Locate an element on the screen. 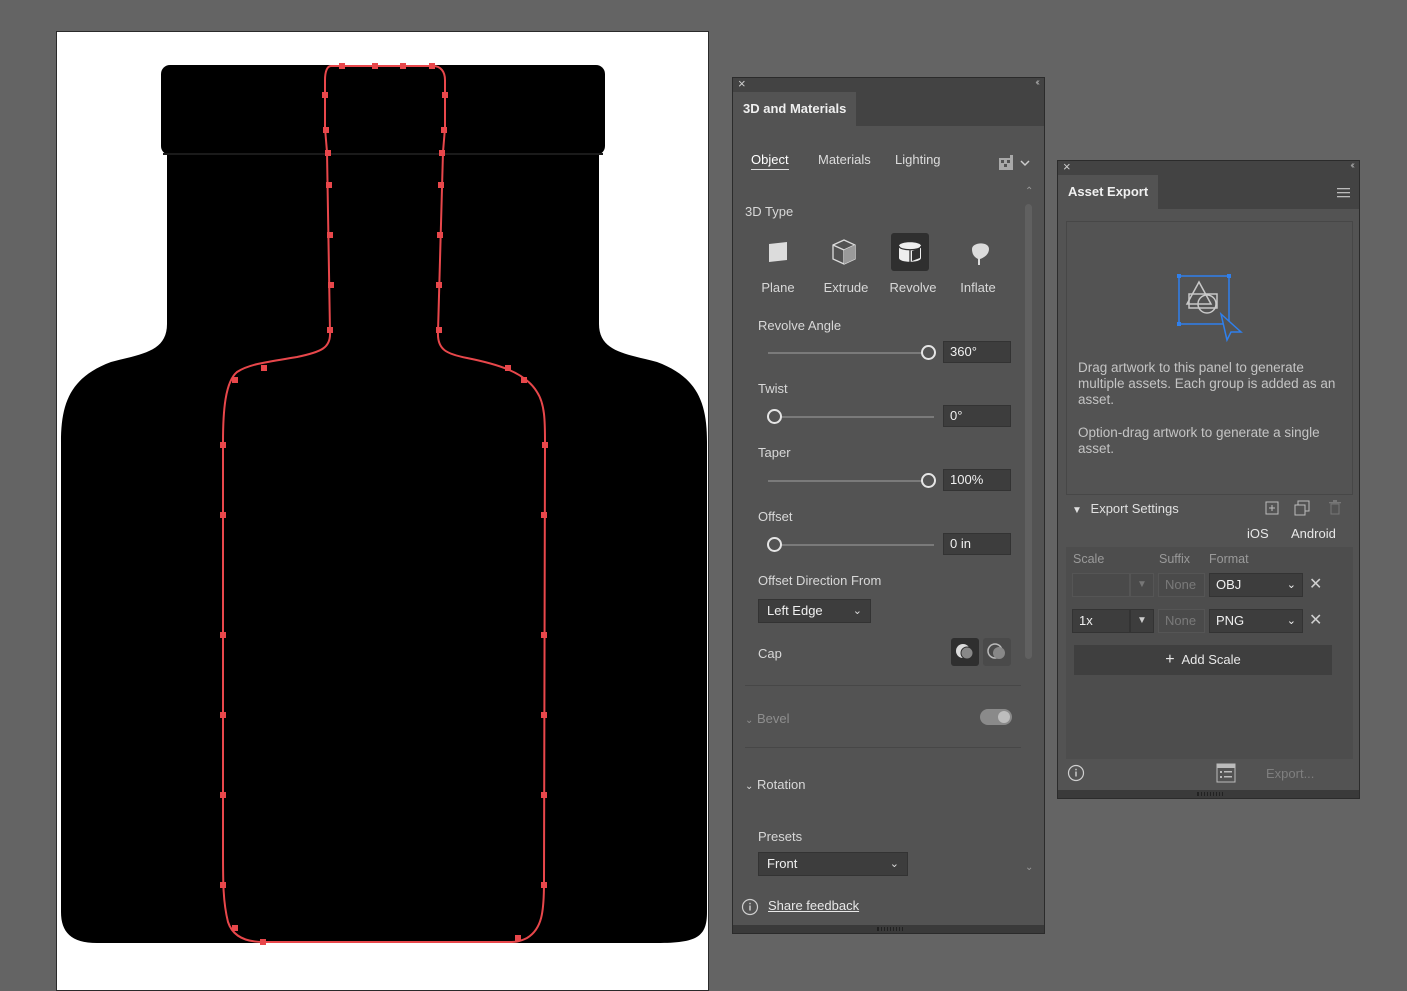 This screenshot has height=991, width=1407. extrude-label: Extrude is located at coordinates (846, 287).